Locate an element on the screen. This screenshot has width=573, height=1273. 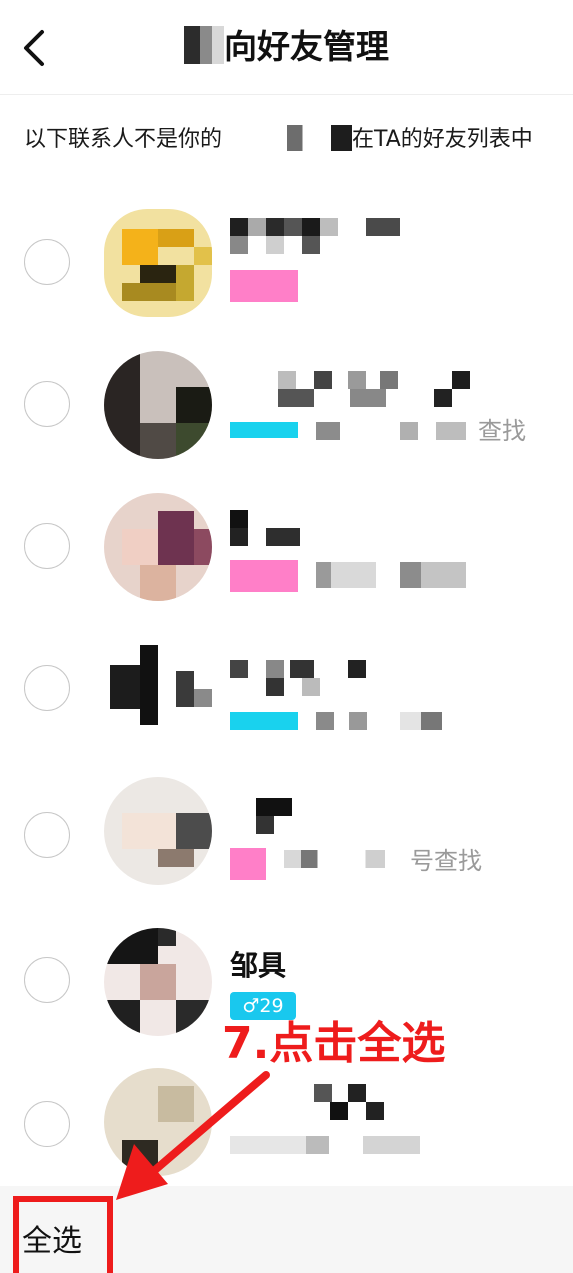
annotation-label: 7.点击全选 is located at coordinates (334, 1043).